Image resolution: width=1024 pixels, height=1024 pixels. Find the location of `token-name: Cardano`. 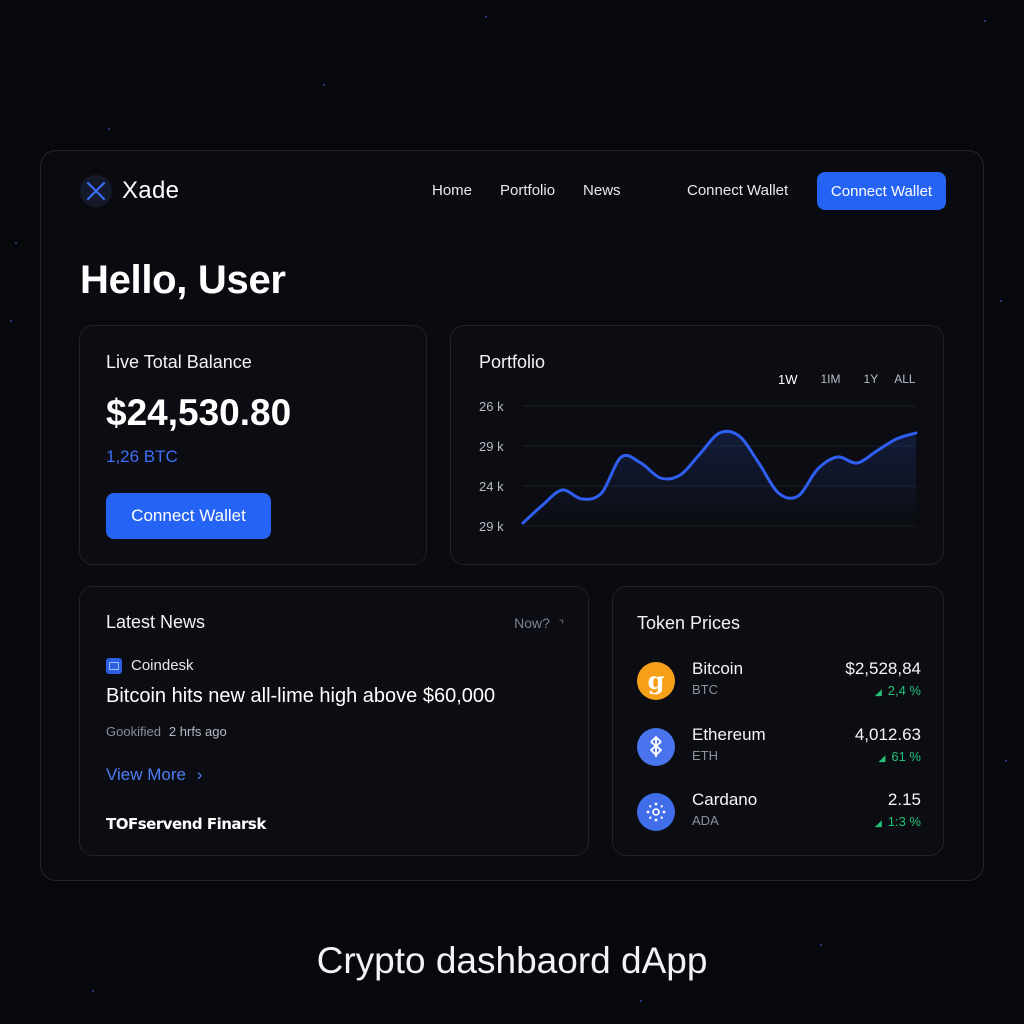

token-name: Cardano is located at coordinates (725, 799).